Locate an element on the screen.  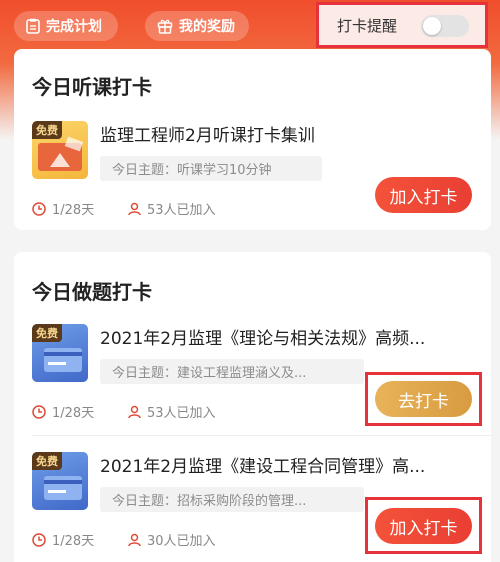
joined-count: 30人已加入 is located at coordinates (172, 539).